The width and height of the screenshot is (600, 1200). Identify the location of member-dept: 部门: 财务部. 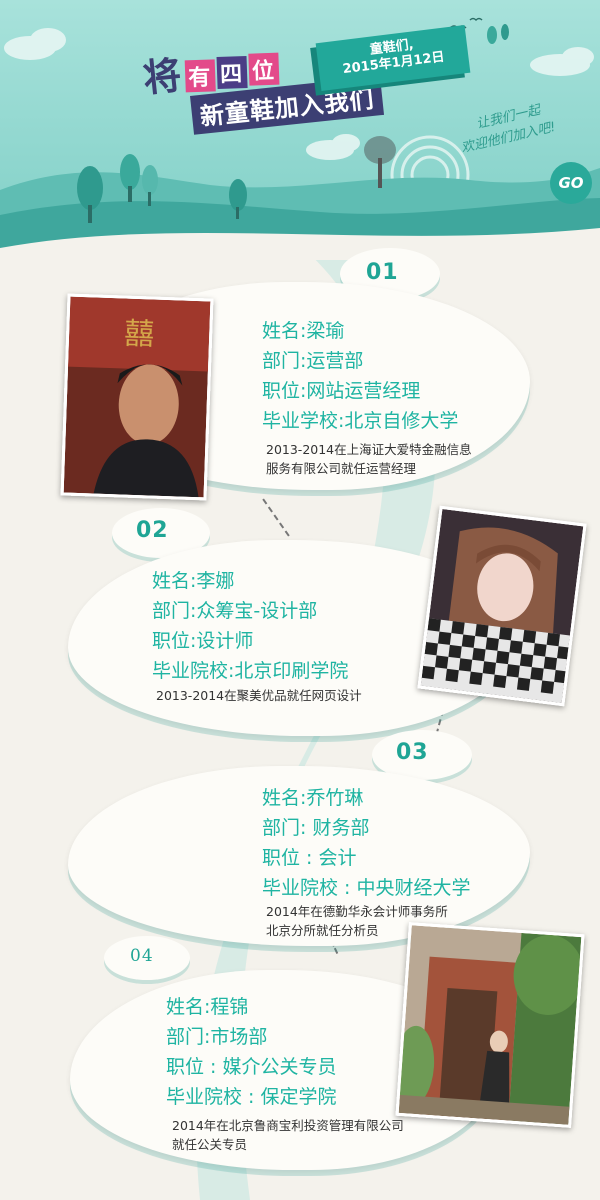
(316, 828).